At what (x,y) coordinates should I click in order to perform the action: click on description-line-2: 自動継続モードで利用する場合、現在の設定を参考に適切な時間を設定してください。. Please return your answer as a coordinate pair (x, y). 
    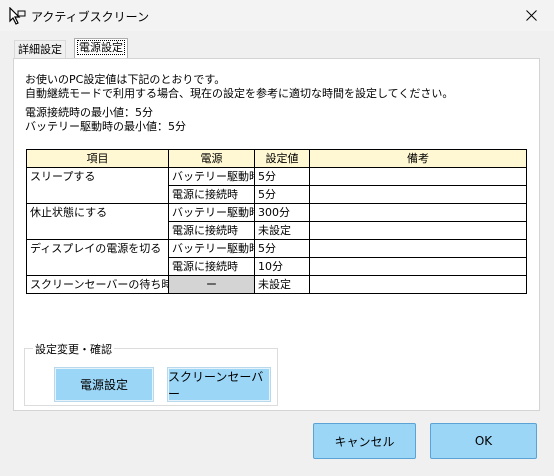
    Looking at the image, I should click on (239, 93).